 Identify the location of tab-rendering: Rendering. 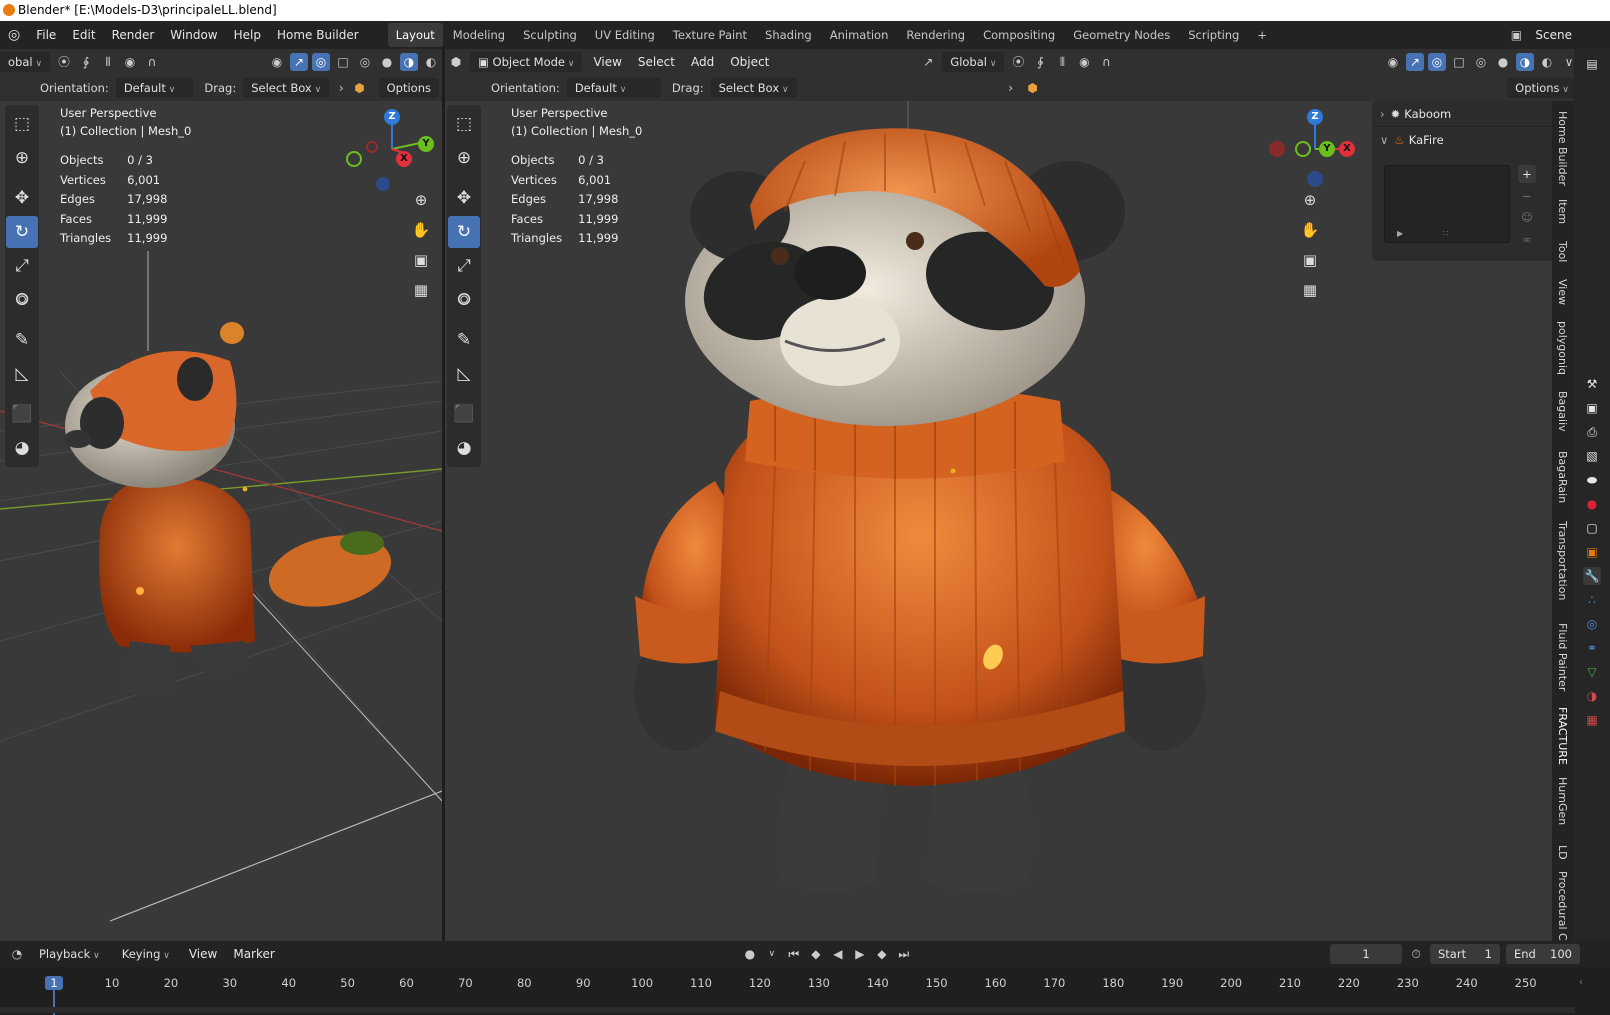
(935, 35).